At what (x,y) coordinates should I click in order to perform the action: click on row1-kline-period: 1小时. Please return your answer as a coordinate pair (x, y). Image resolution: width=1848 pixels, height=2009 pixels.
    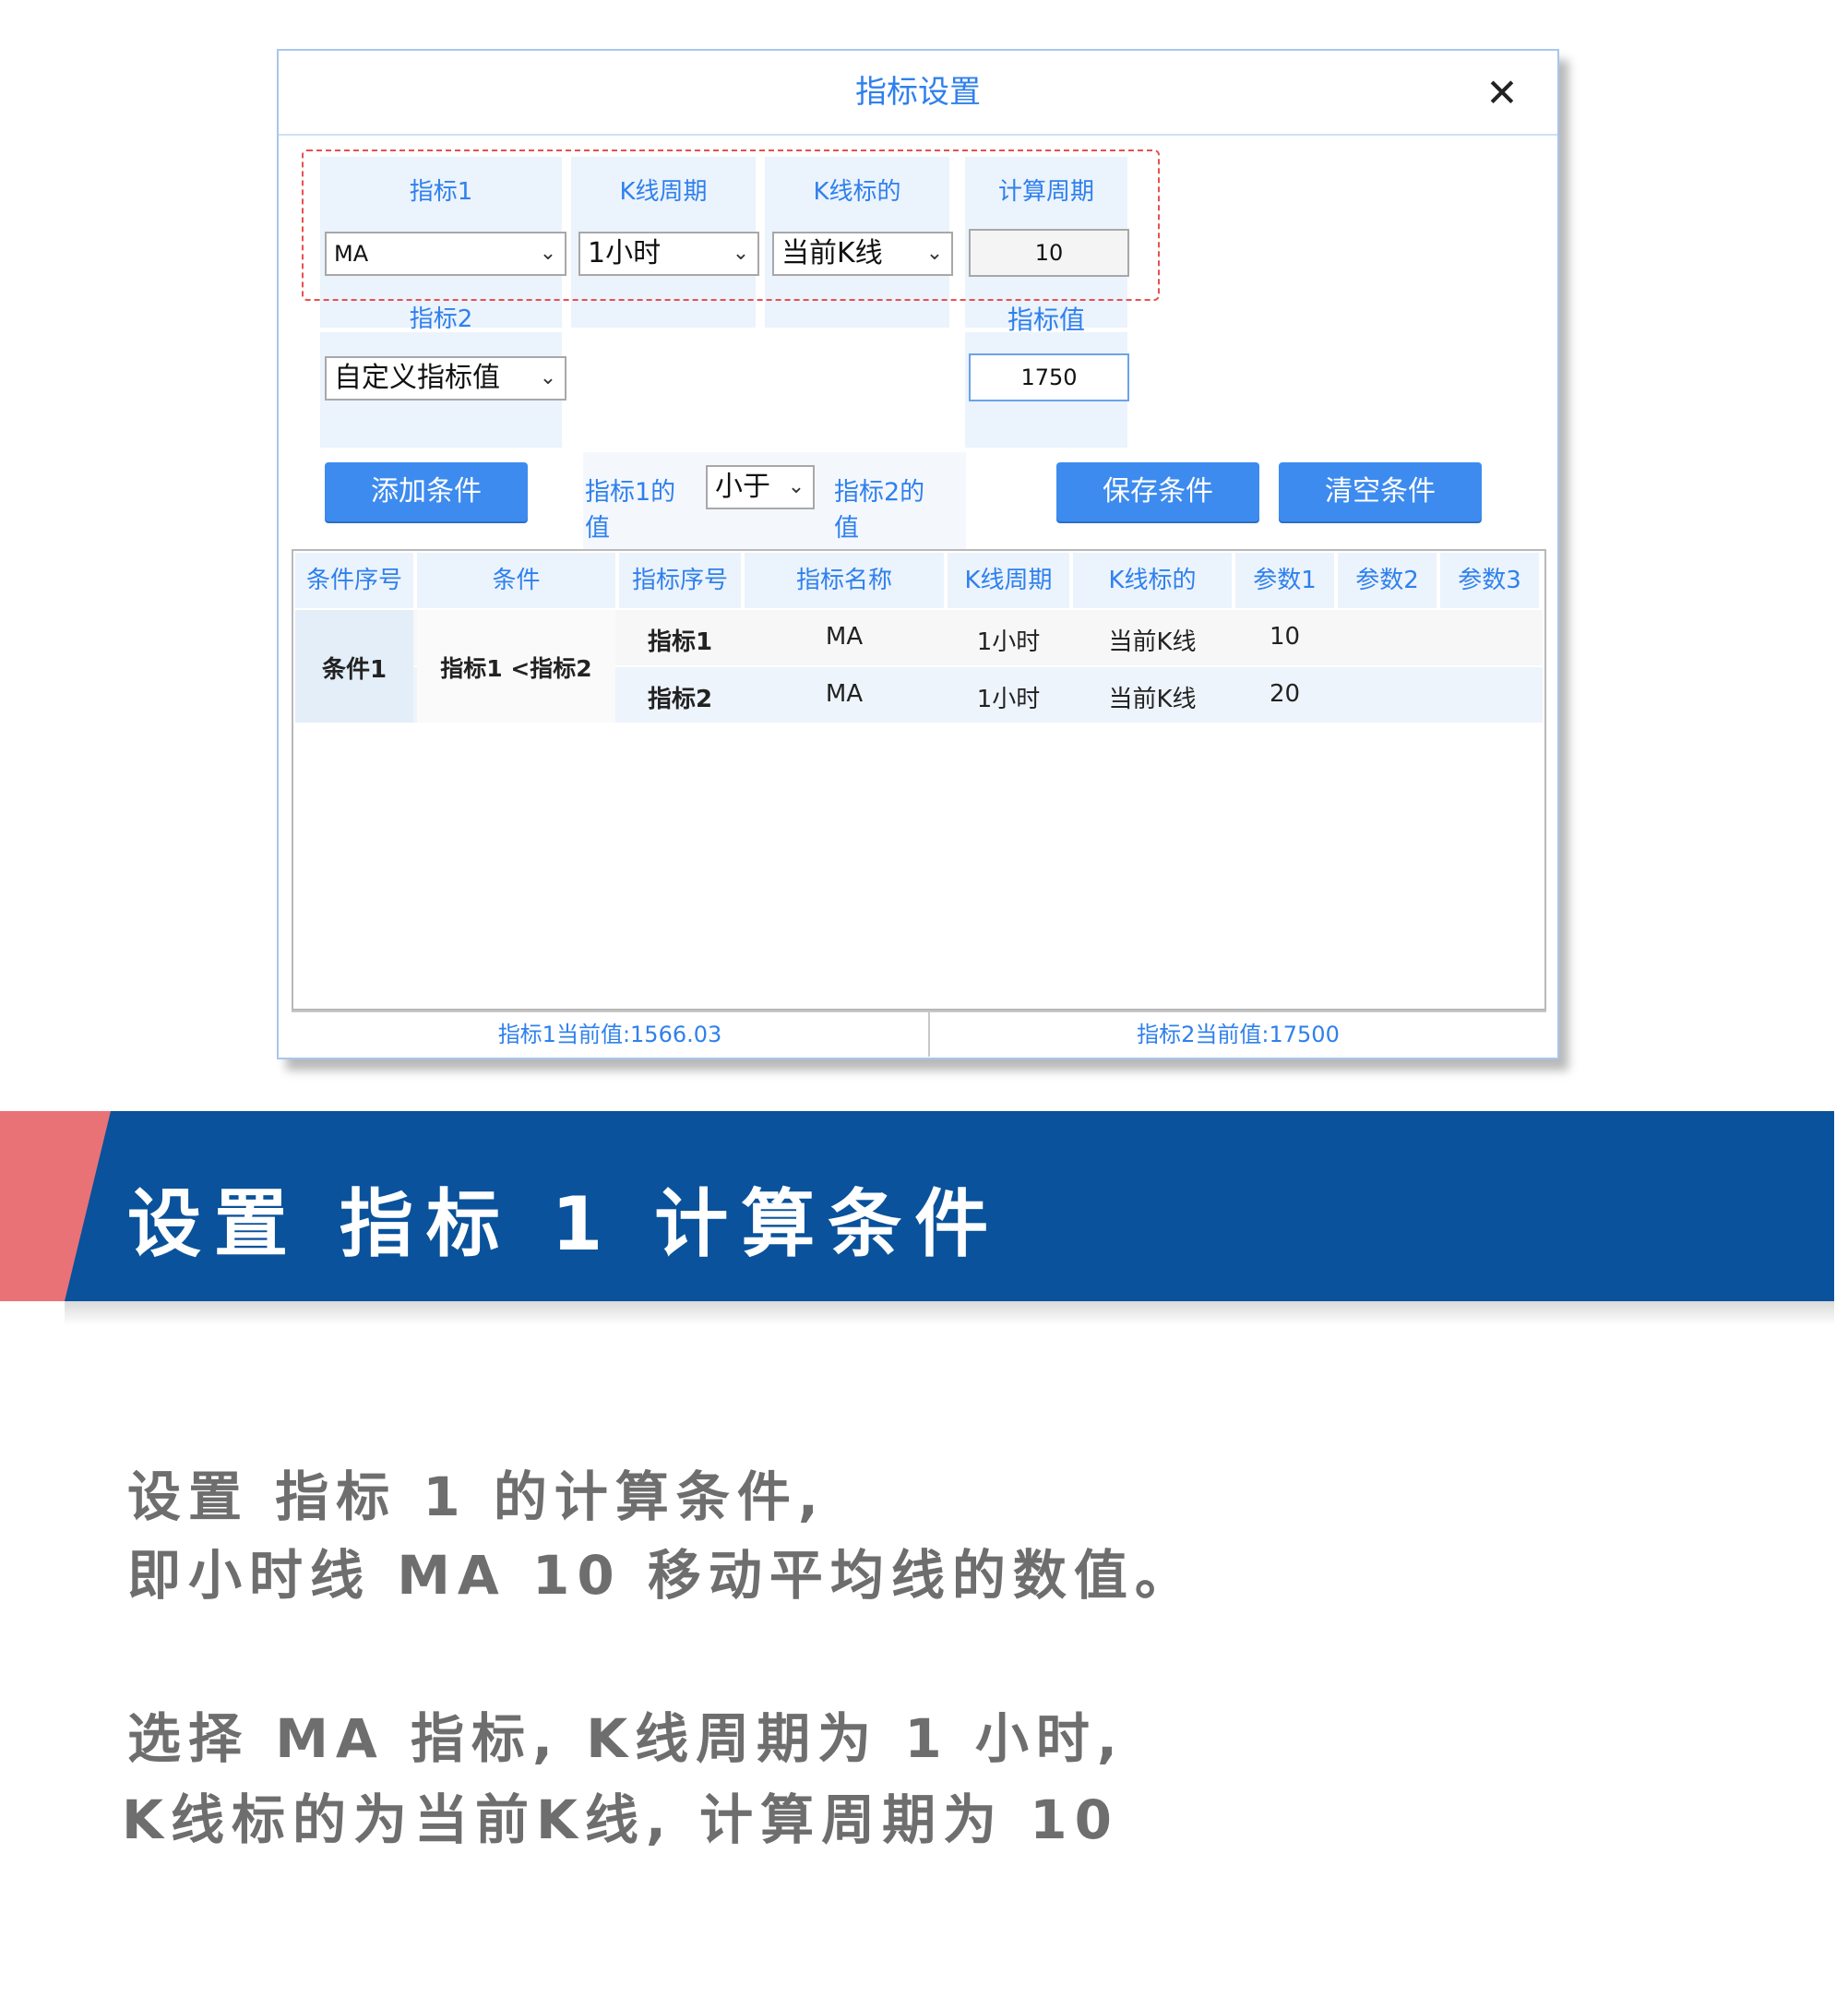
    Looking at the image, I should click on (1008, 642).